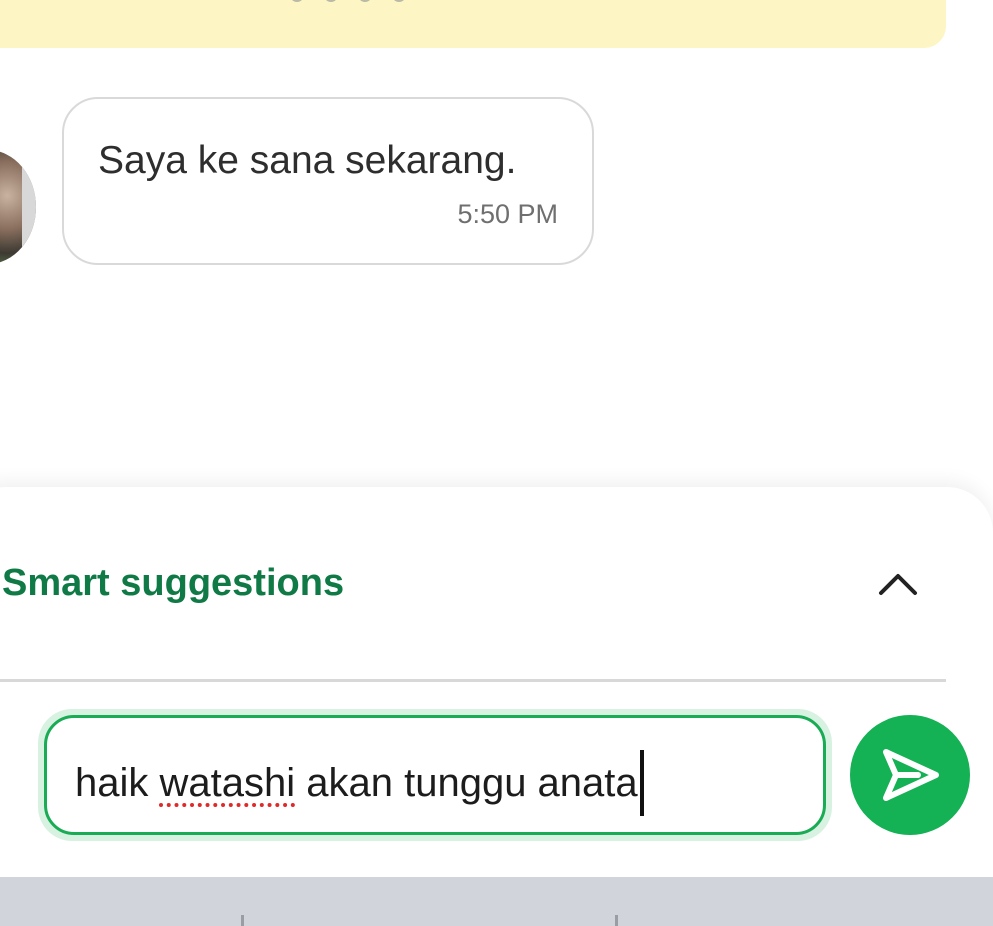  I want to click on input-text-start: haik, so click(117, 782).